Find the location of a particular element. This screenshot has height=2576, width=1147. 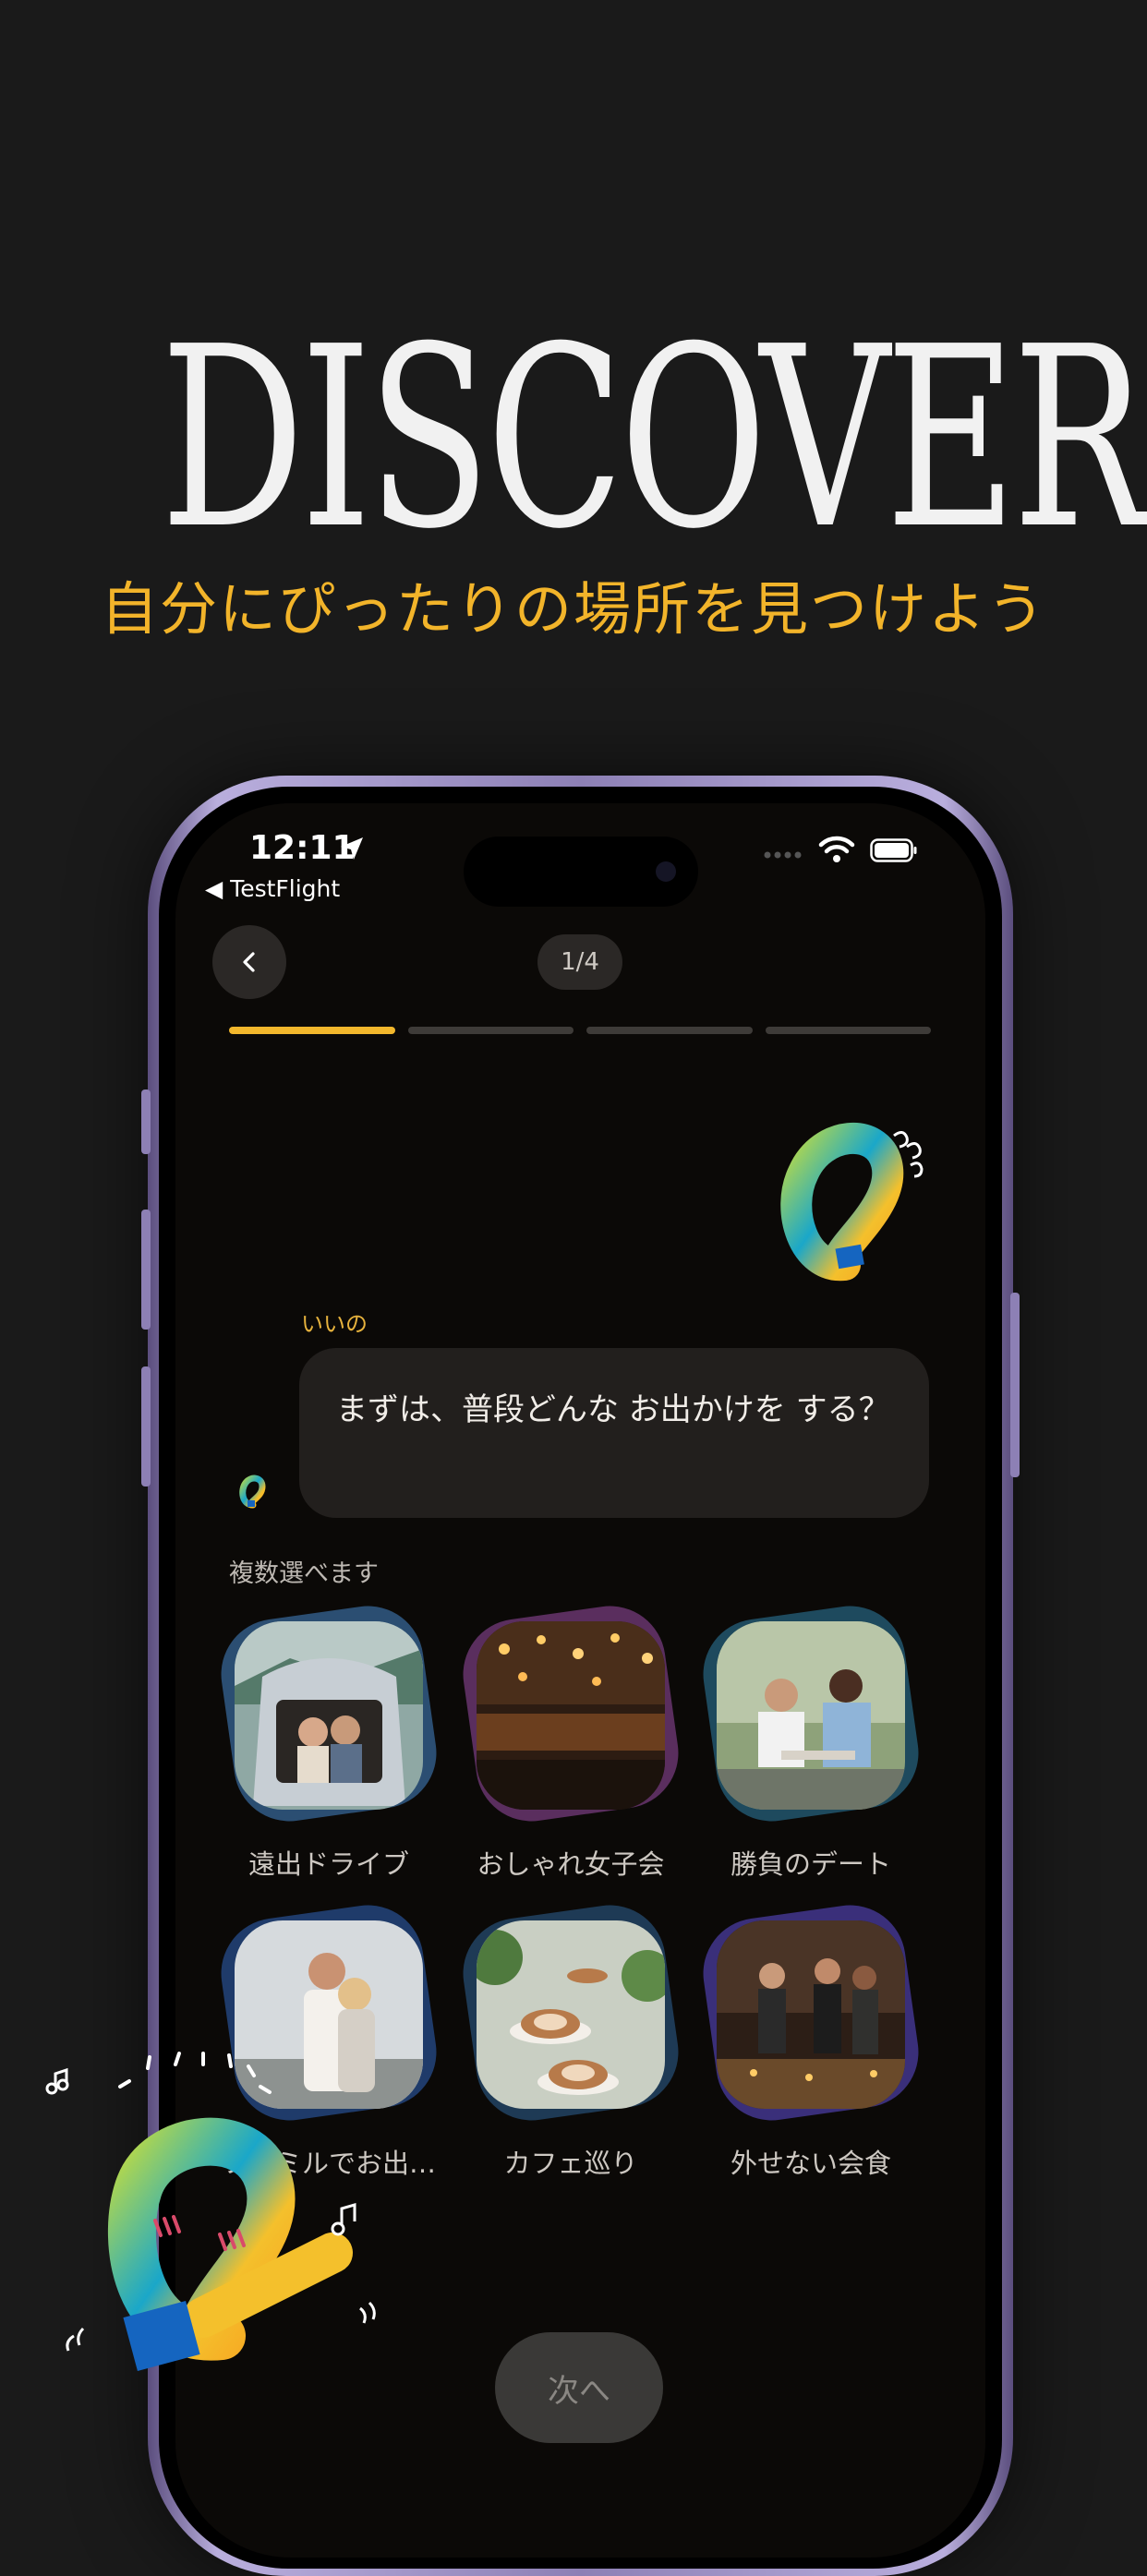

option-photo-date is located at coordinates (811, 1715).